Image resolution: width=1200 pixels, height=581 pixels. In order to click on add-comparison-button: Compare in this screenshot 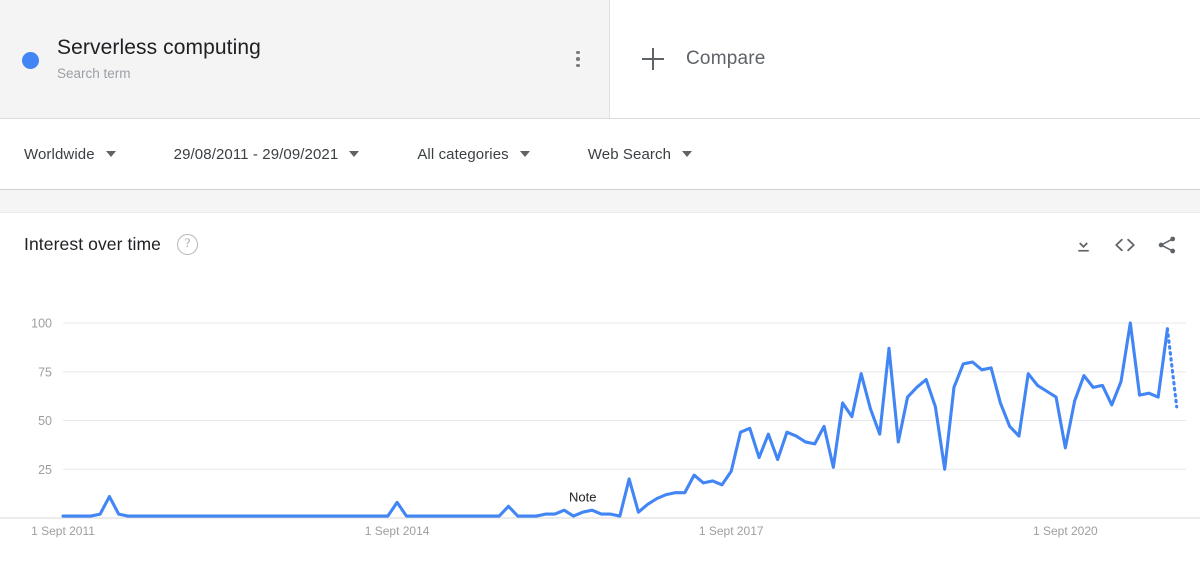, I will do `click(704, 59)`.